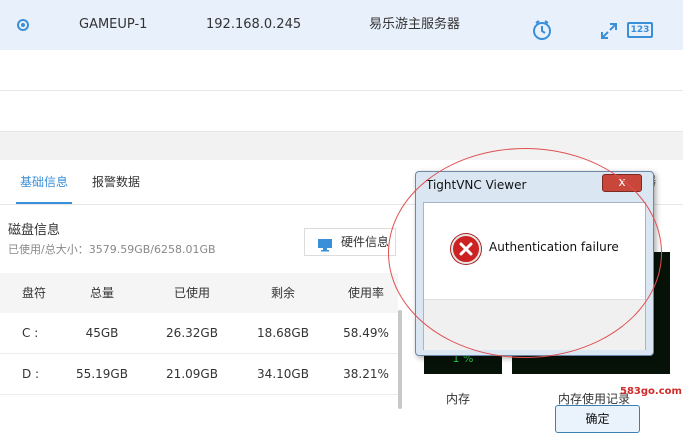 This screenshot has width=683, height=433. What do you see at coordinates (554, 247) in the screenshot?
I see `dialog-message: Authentication failure` at bounding box center [554, 247].